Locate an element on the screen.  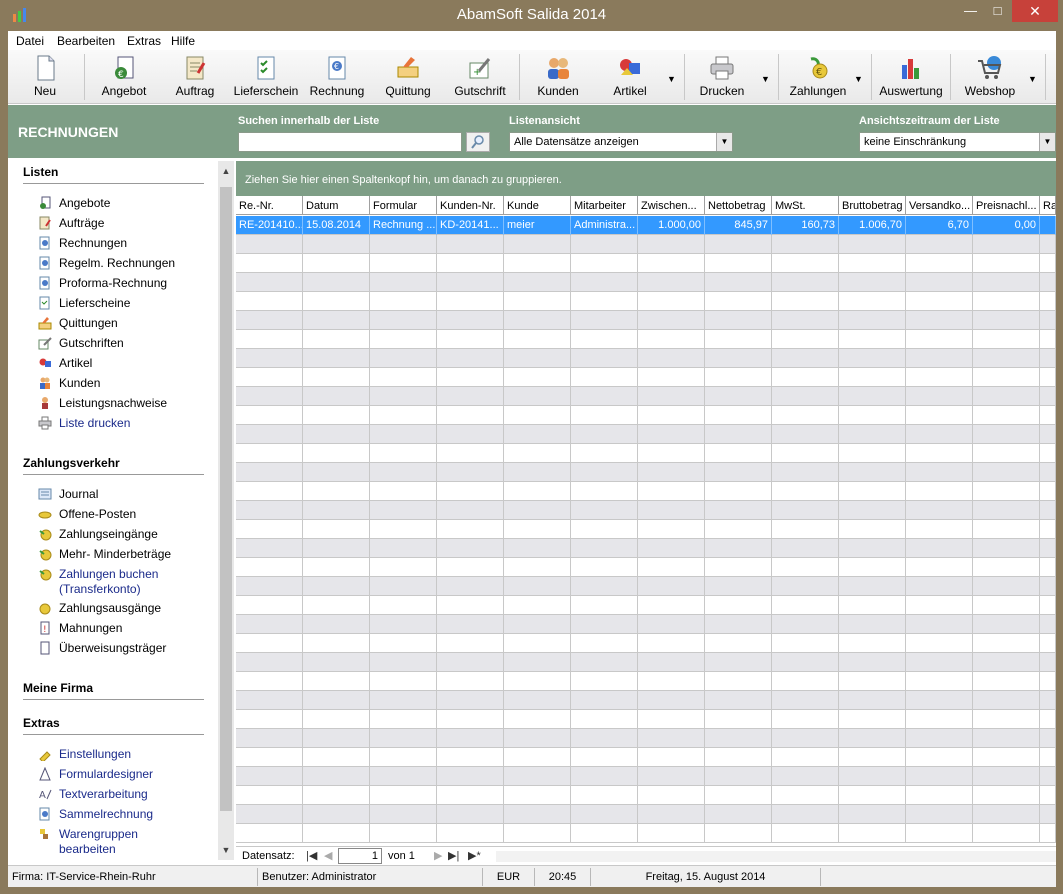
invoice-button: € Rechnung is located at coordinates (337, 77).